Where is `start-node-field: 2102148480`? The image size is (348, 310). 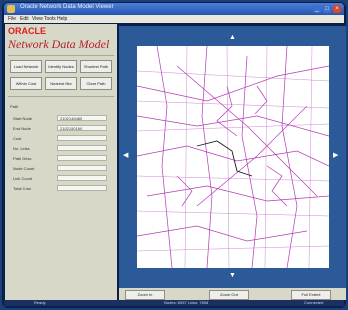
start-node-field: 2102148480 is located at coordinates (82, 118).